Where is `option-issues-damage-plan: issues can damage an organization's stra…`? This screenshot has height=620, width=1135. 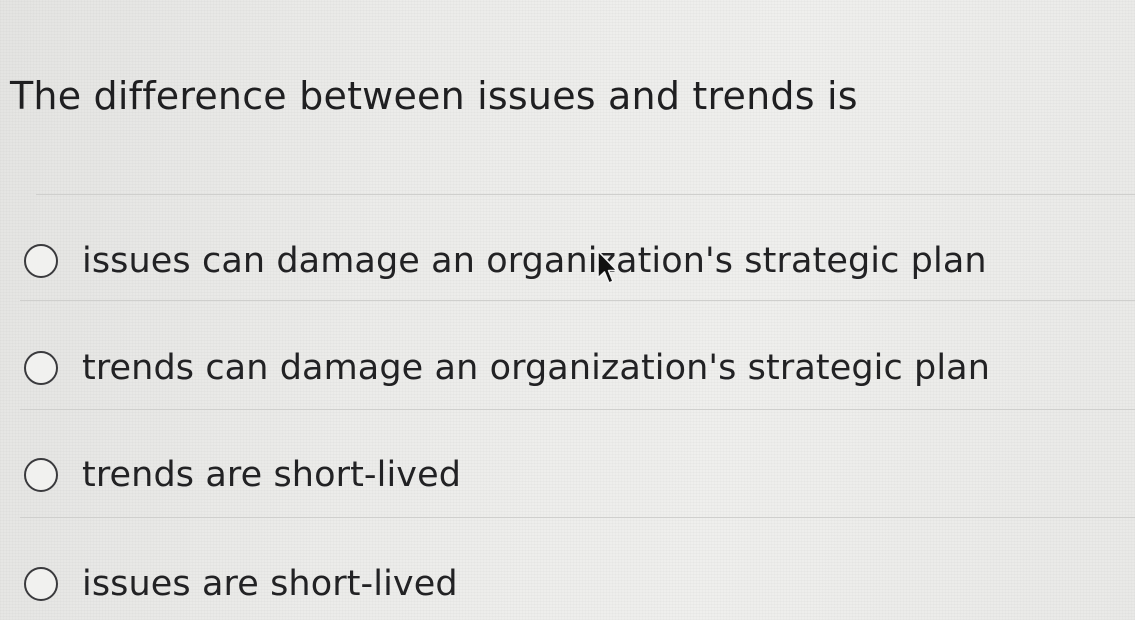 option-issues-damage-plan: issues can damage an organization's stra… is located at coordinates (505, 261).